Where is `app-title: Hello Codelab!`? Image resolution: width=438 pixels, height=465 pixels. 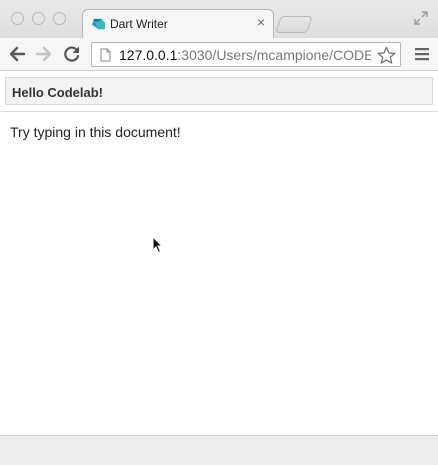
app-title: Hello Codelab! is located at coordinates (58, 92).